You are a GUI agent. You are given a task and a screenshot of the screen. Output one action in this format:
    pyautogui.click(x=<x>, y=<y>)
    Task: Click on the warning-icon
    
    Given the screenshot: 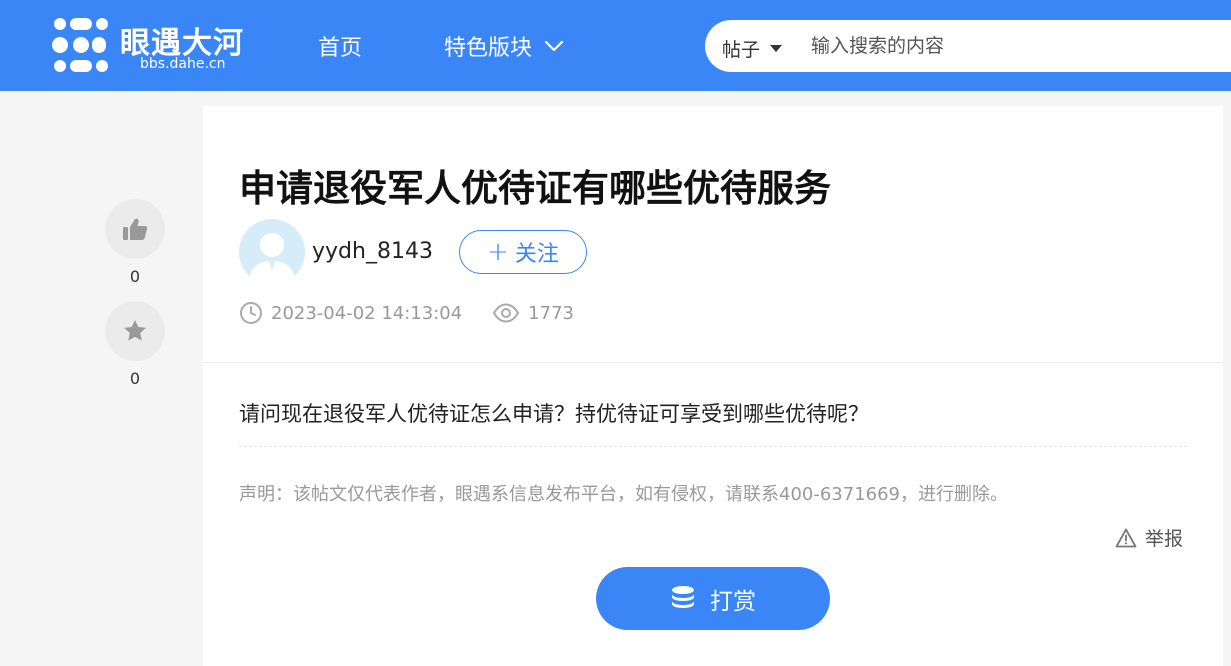 What is the action you would take?
    pyautogui.click(x=1126, y=537)
    